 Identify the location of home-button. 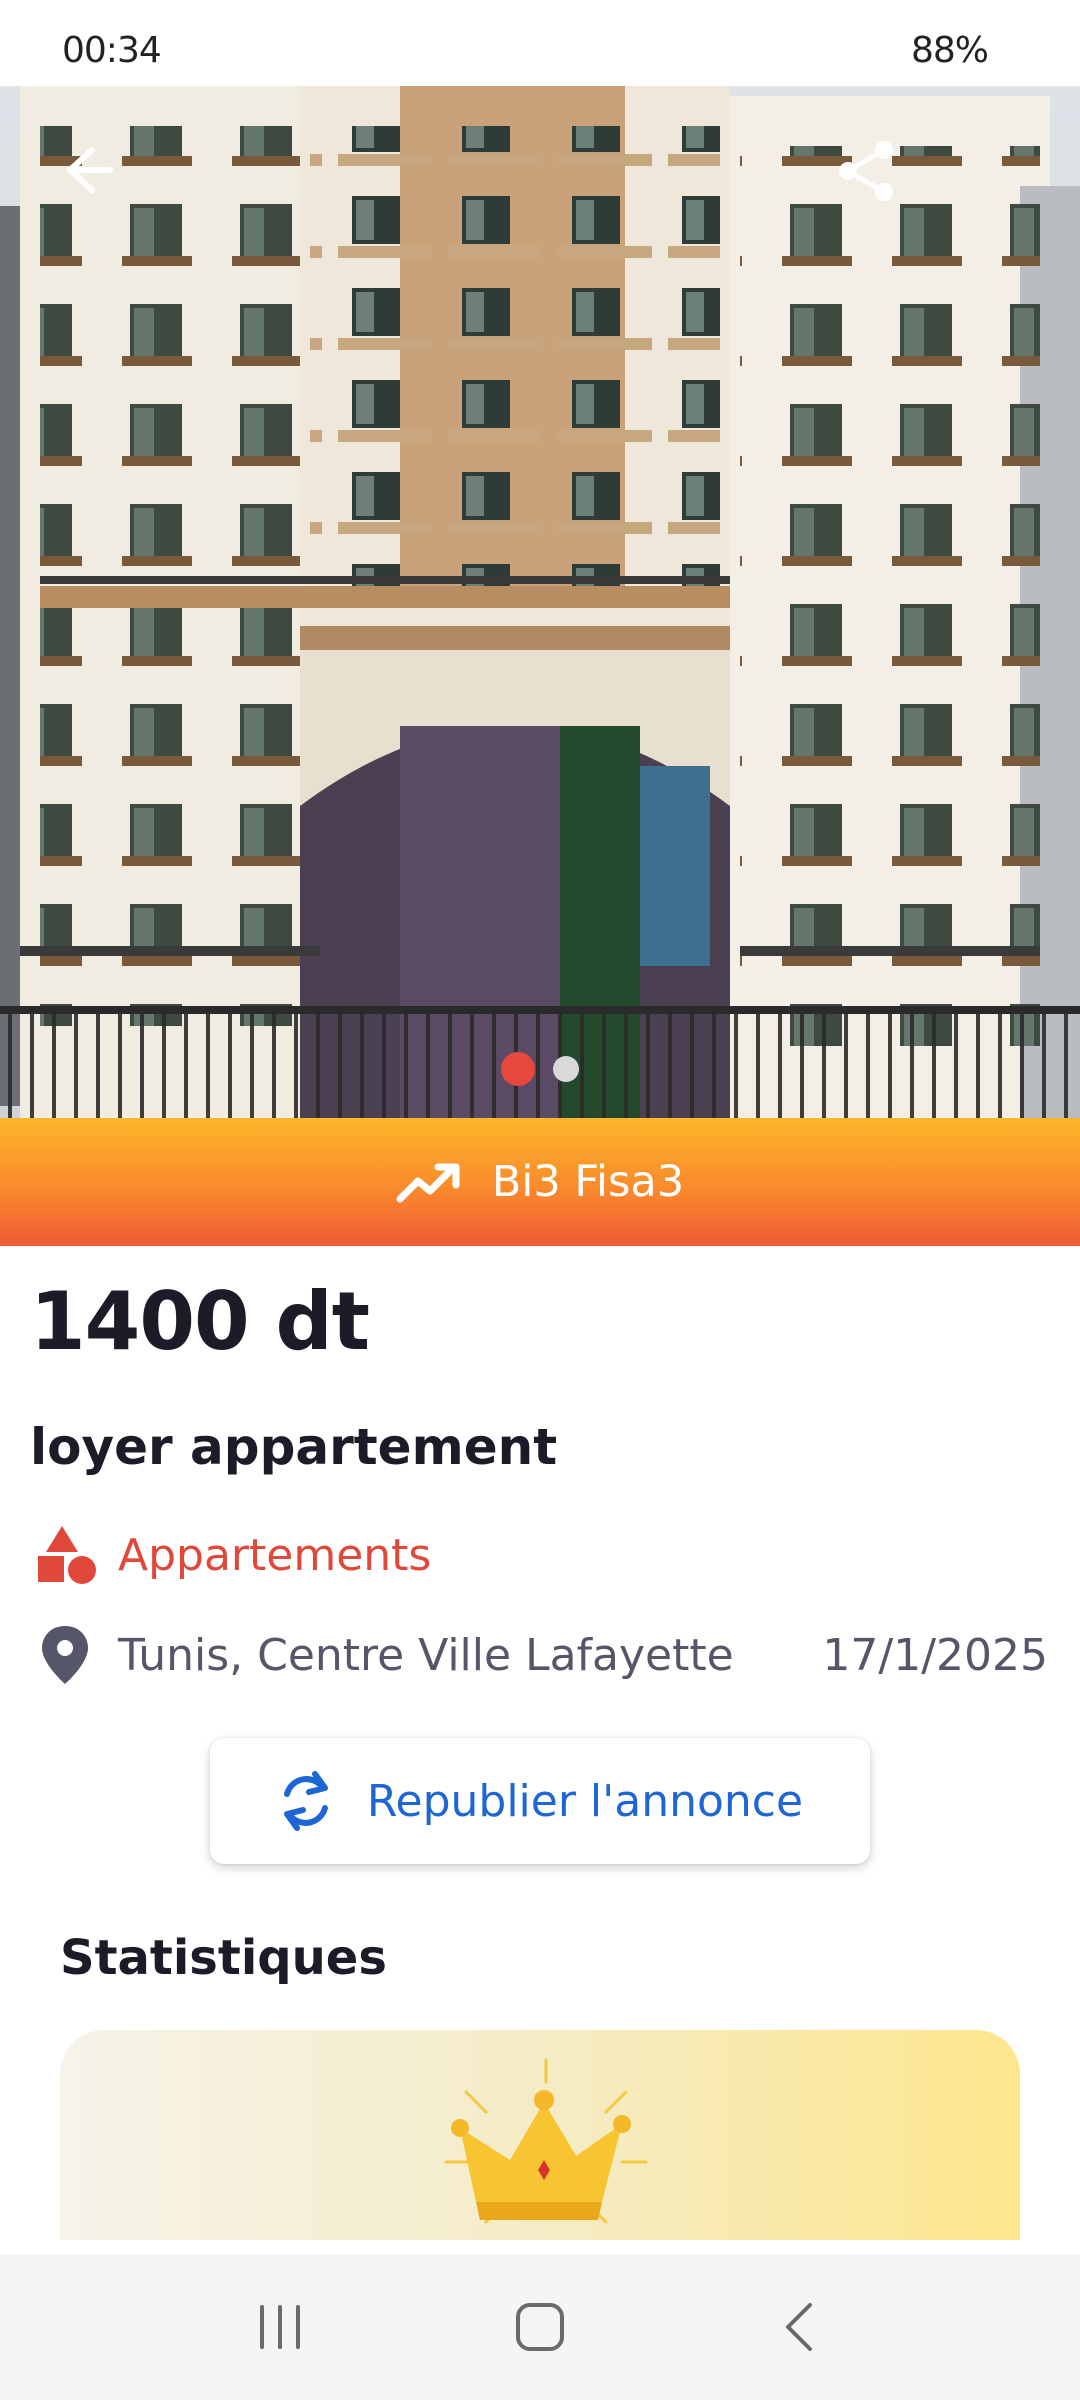
(540, 2327).